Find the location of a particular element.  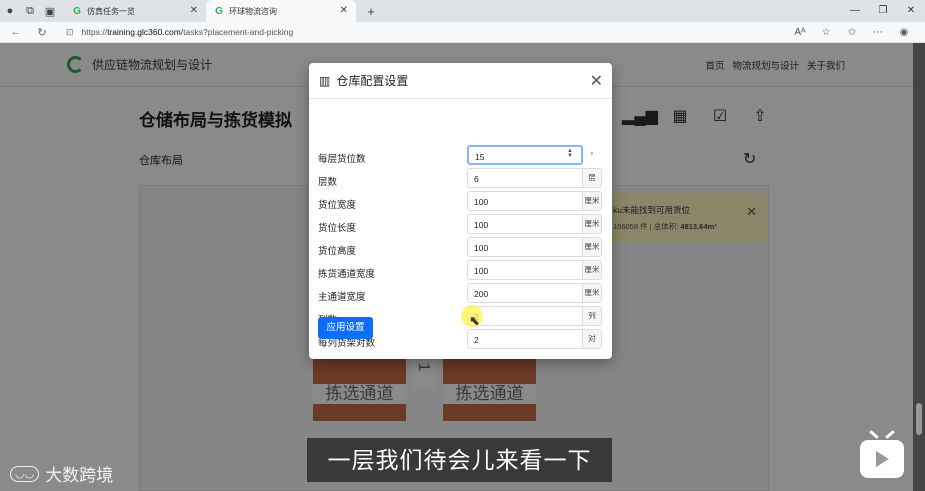

window-controls: — ❐ ✕ is located at coordinates (883, 11).